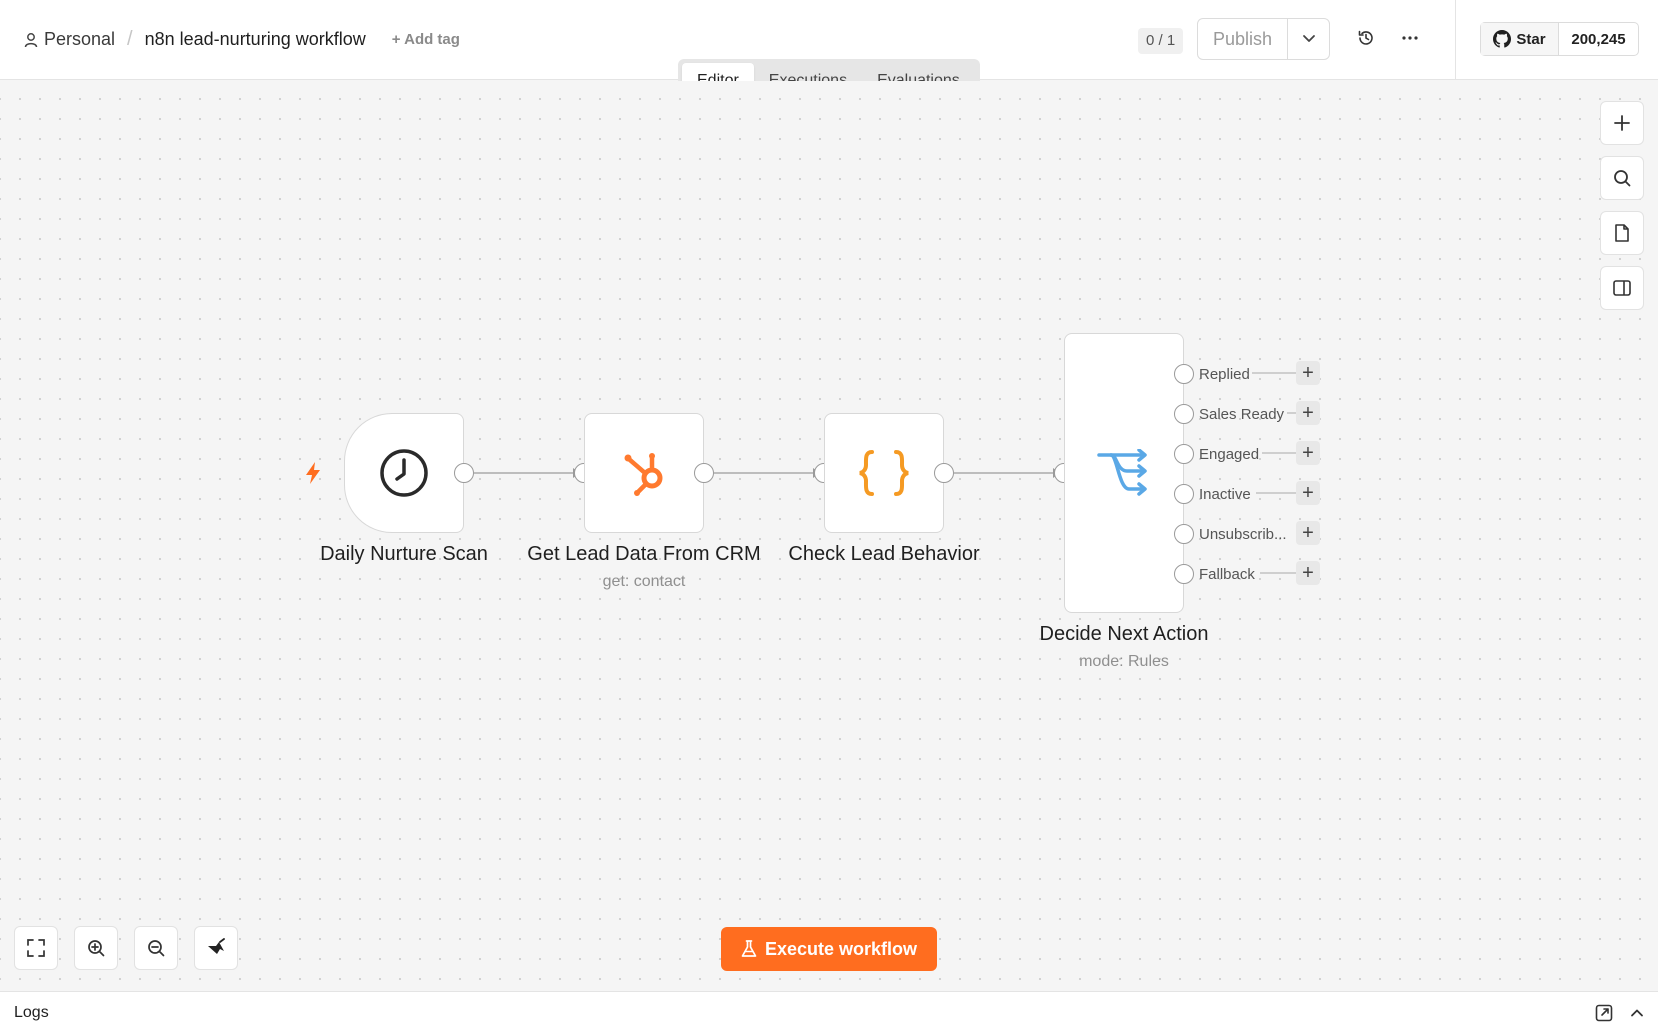 This screenshot has width=1658, height=1030. I want to click on node-label: Check Lead Behavior, so click(884, 554).